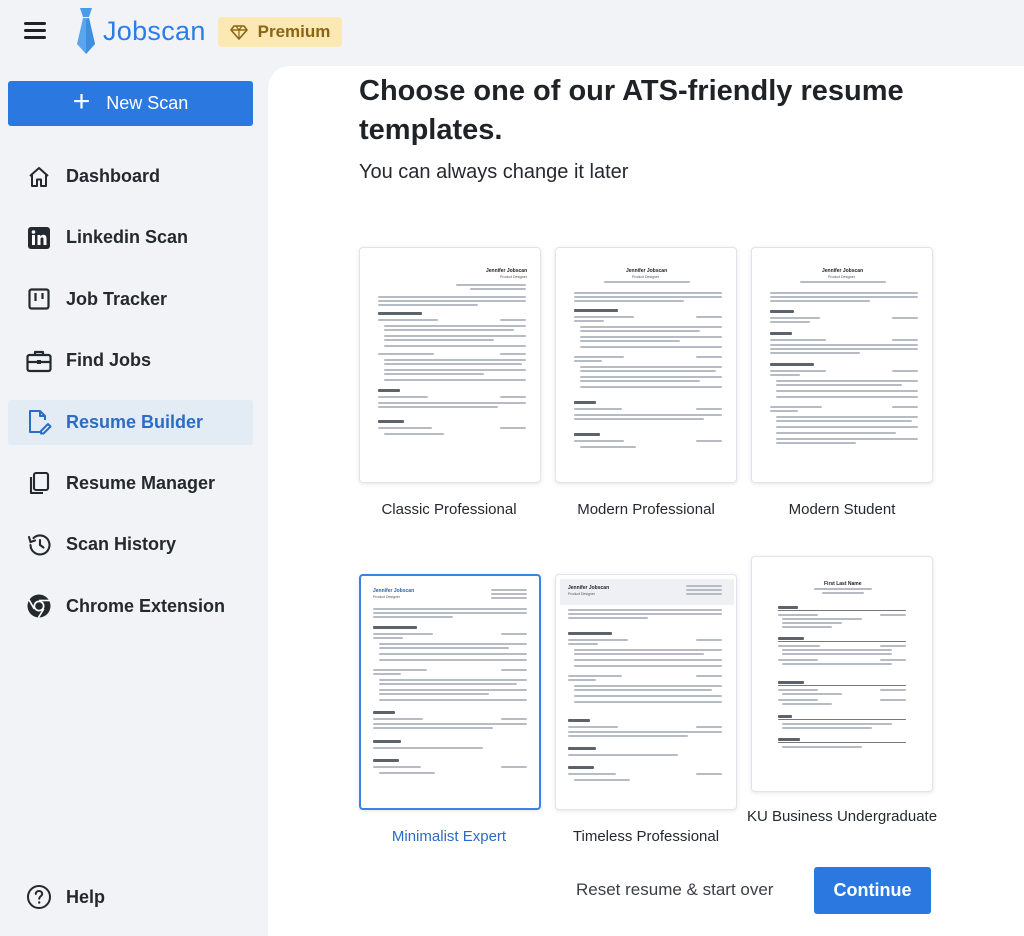 Image resolution: width=1024 pixels, height=936 pixels. What do you see at coordinates (39, 483) in the screenshot?
I see `copy-icon` at bounding box center [39, 483].